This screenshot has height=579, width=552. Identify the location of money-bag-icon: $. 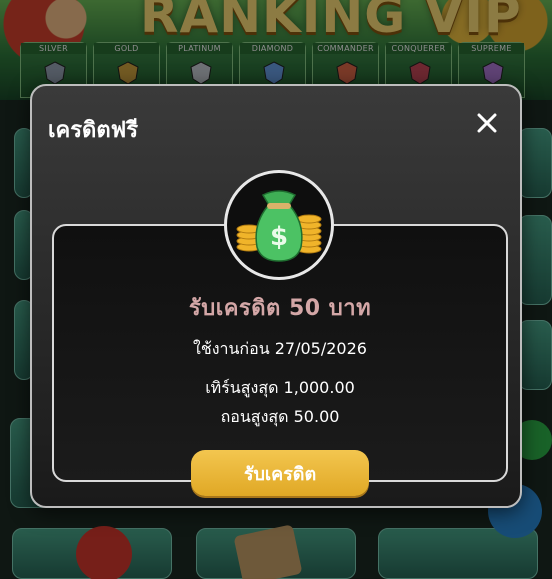
(279, 226).